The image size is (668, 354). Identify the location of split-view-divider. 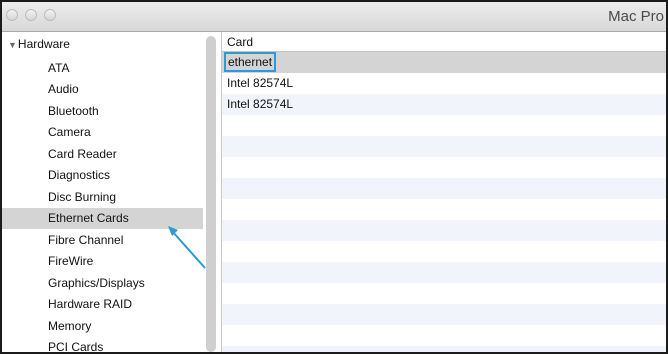
(212, 192).